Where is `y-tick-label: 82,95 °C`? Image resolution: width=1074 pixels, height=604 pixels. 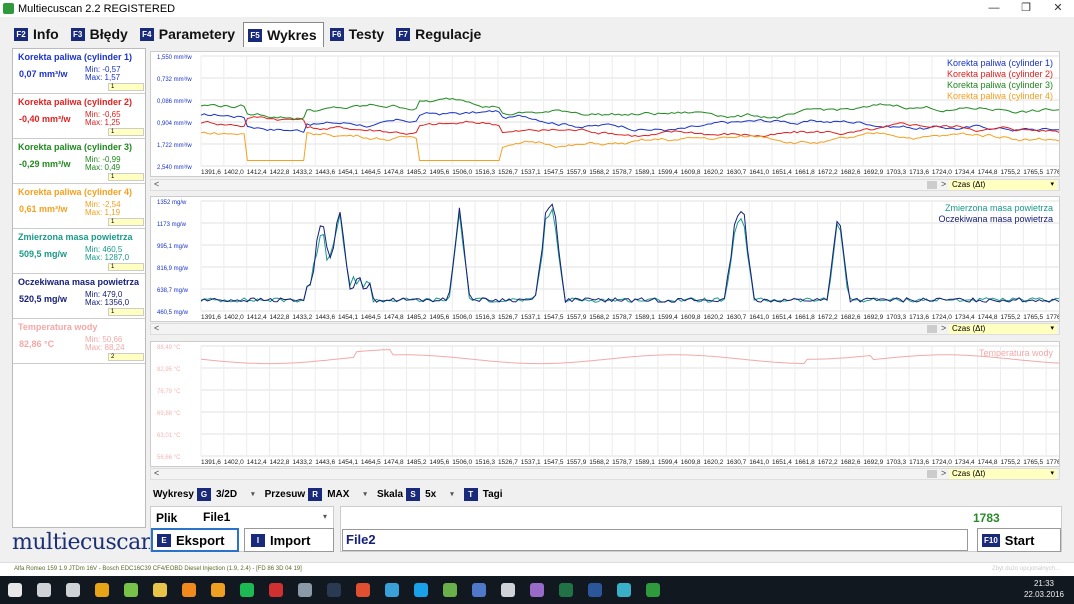 y-tick-label: 82,95 °C is located at coordinates (169, 370).